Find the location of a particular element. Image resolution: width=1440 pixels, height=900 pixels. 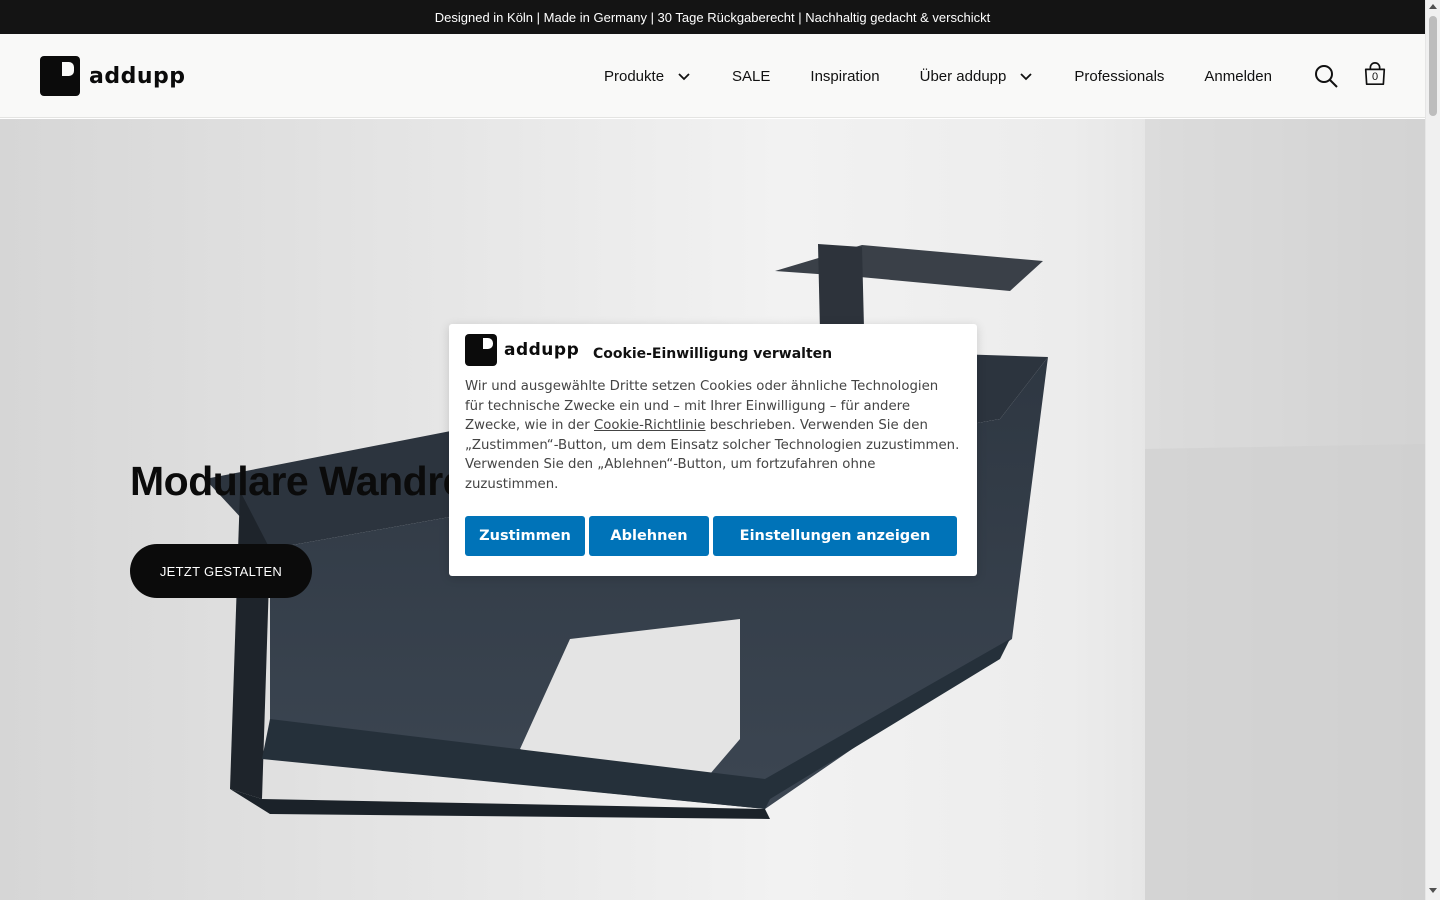

nav-item-inspiration: Inspiration is located at coordinates (844, 76).